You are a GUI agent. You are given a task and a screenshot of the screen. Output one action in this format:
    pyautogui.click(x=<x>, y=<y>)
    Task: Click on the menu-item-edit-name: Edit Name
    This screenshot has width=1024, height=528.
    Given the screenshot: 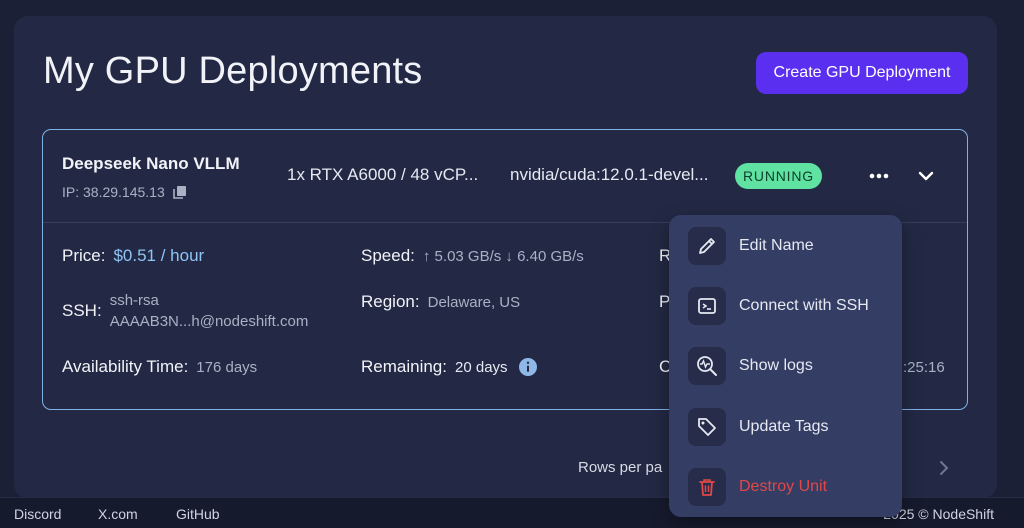 What is the action you would take?
    pyautogui.click(x=785, y=246)
    